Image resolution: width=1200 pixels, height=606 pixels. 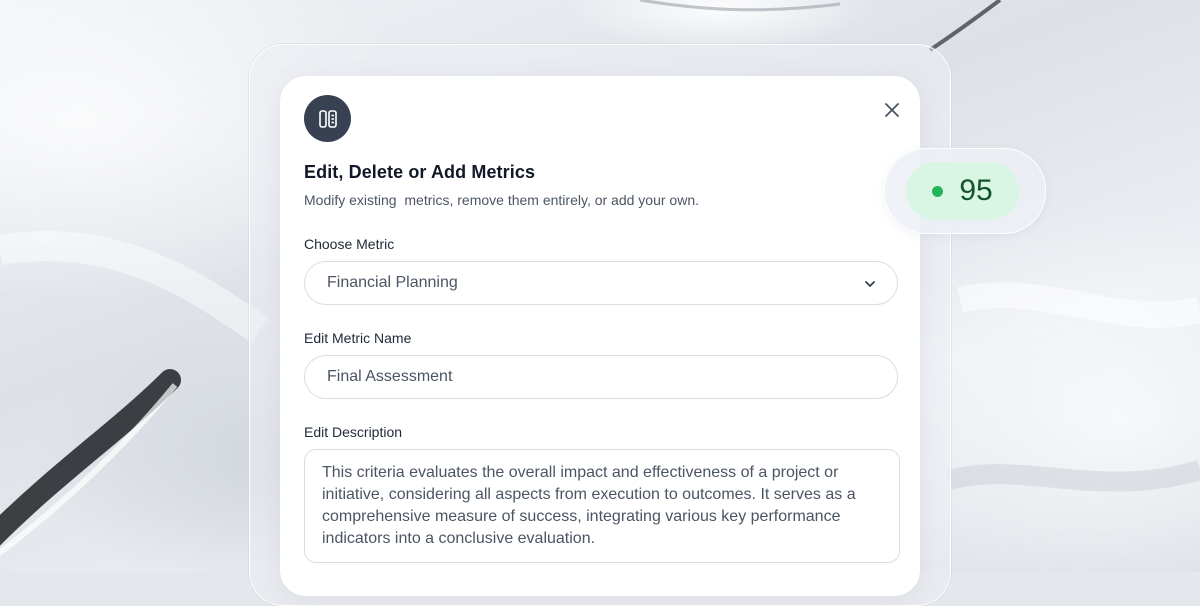 What do you see at coordinates (976, 190) in the screenshot?
I see `score-value: 95` at bounding box center [976, 190].